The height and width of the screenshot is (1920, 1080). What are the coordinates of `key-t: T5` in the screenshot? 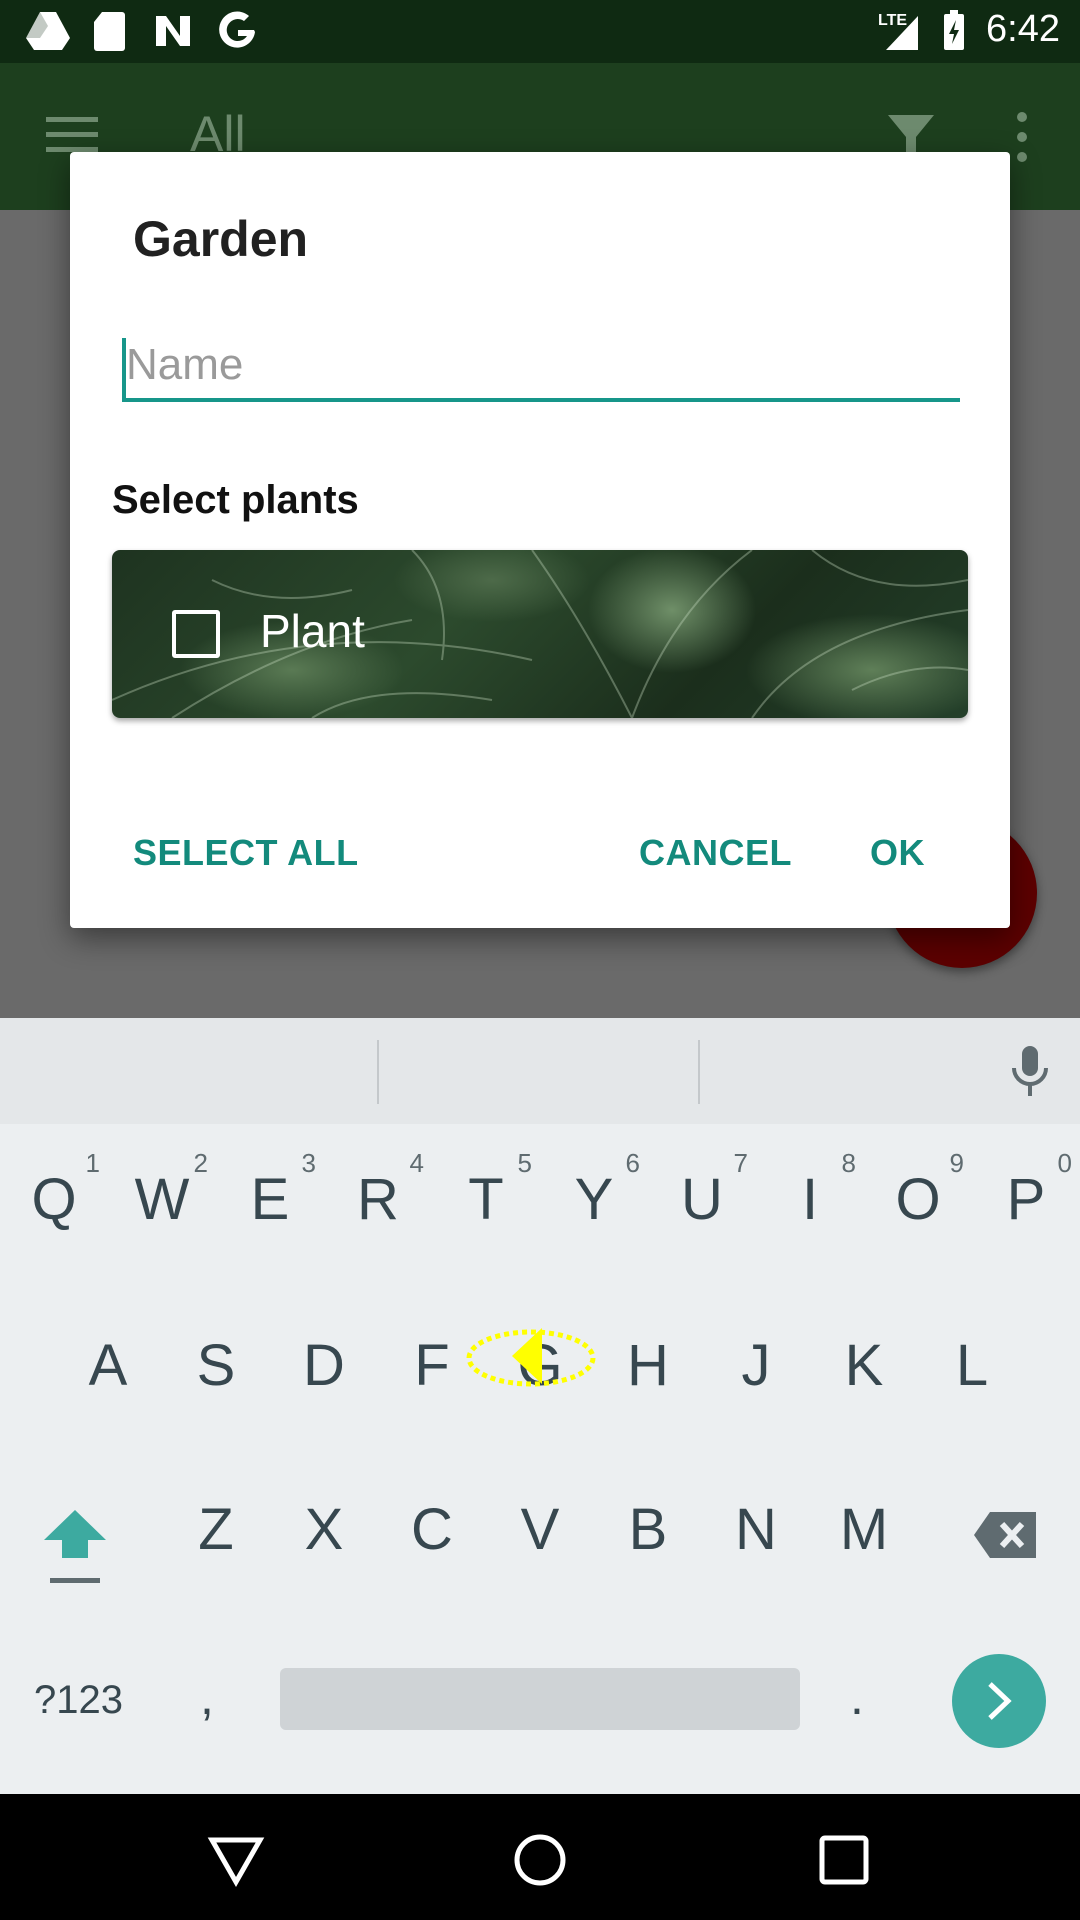 It's located at (486, 1217).